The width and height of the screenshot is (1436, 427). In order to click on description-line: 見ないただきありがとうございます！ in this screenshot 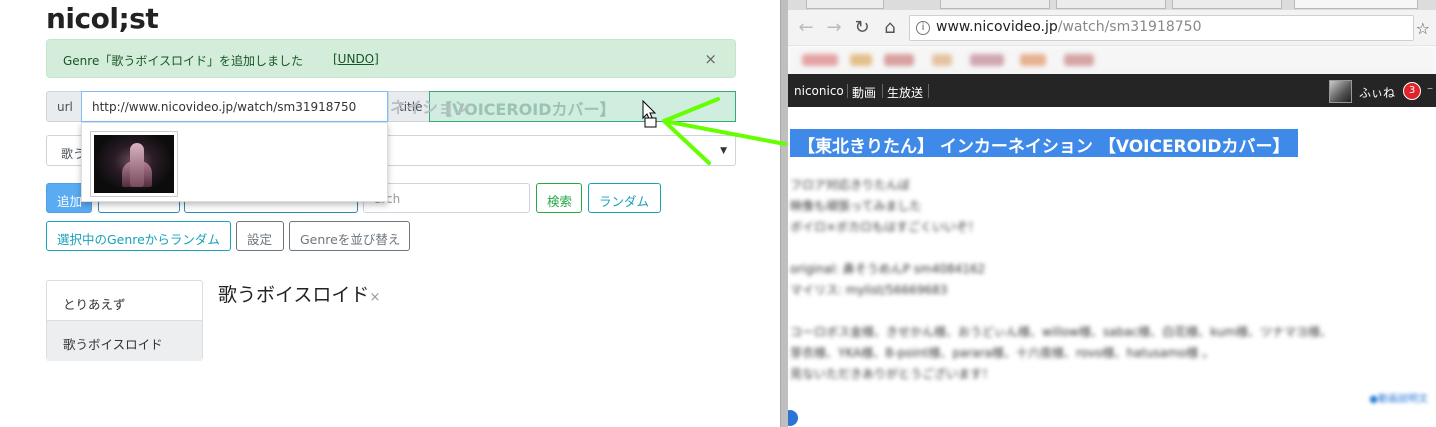, I will do `click(892, 374)`.